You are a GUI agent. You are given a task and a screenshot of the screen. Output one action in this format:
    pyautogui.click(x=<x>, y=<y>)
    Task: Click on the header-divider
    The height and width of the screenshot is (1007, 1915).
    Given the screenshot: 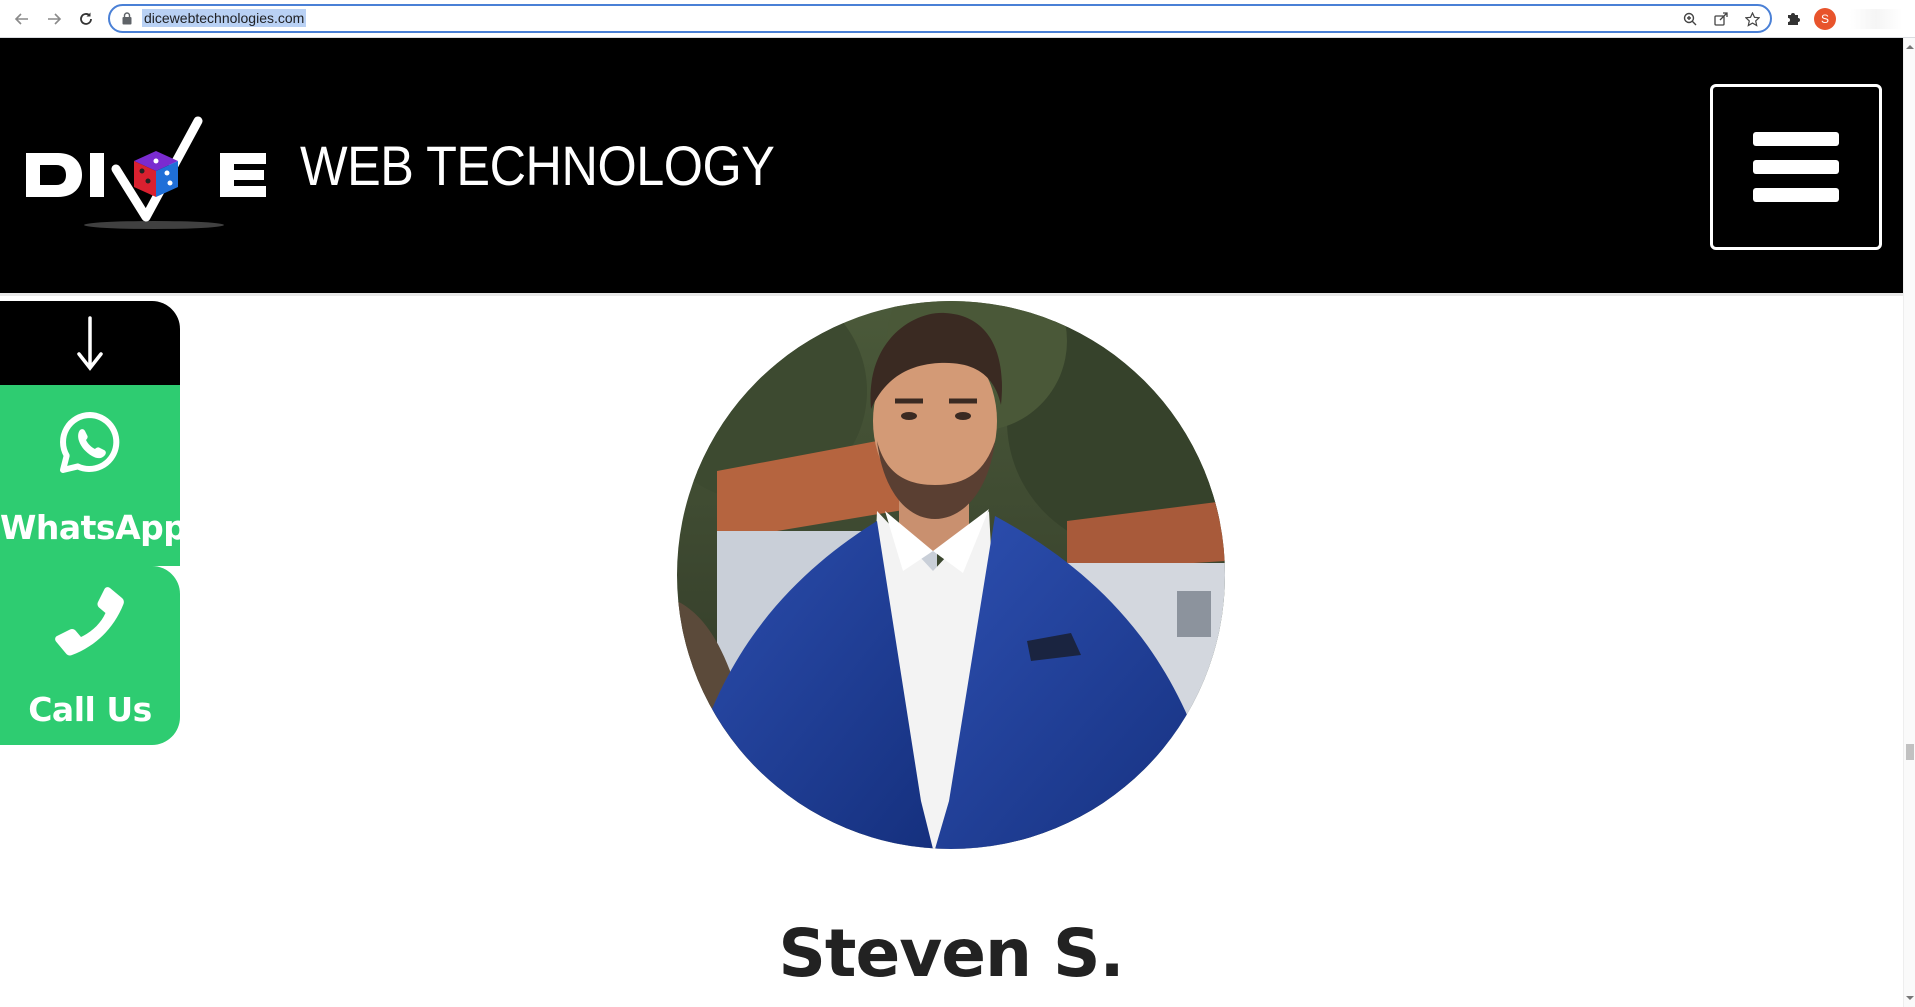 What is the action you would take?
    pyautogui.click(x=951, y=294)
    